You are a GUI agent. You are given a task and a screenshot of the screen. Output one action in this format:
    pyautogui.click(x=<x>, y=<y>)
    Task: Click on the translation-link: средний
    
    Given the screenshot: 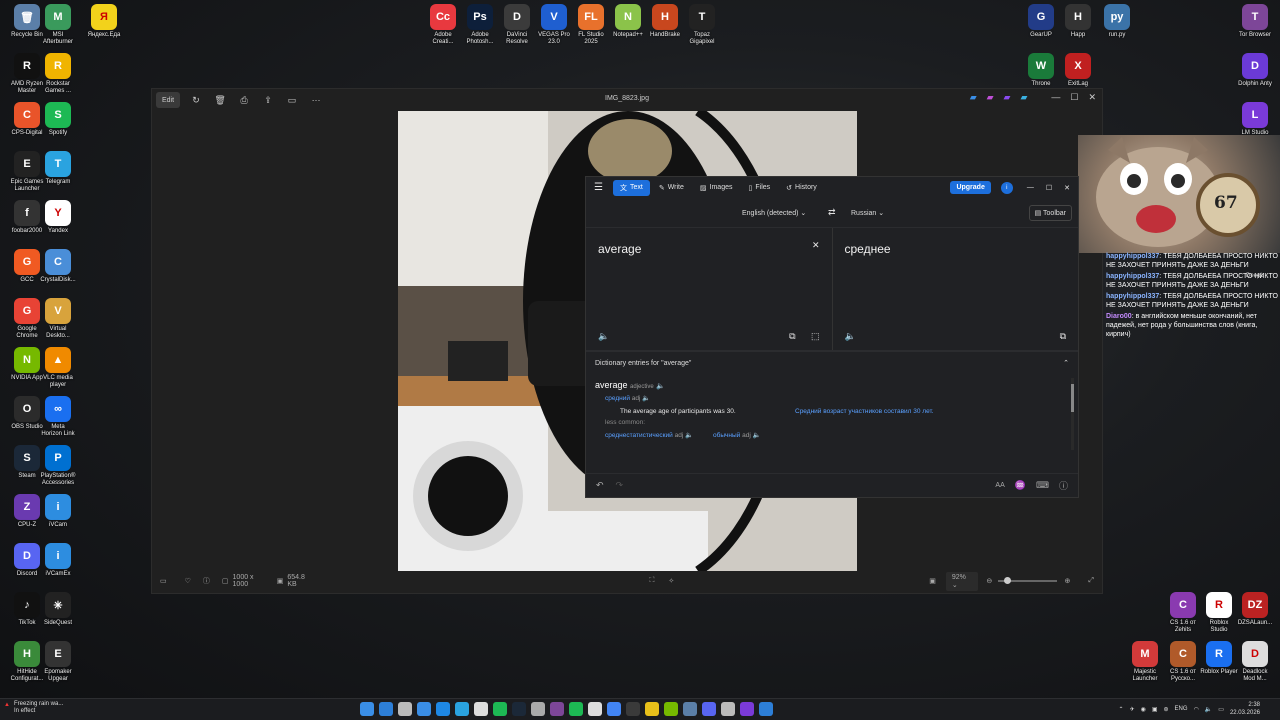 What is the action you would take?
    pyautogui.click(x=617, y=398)
    